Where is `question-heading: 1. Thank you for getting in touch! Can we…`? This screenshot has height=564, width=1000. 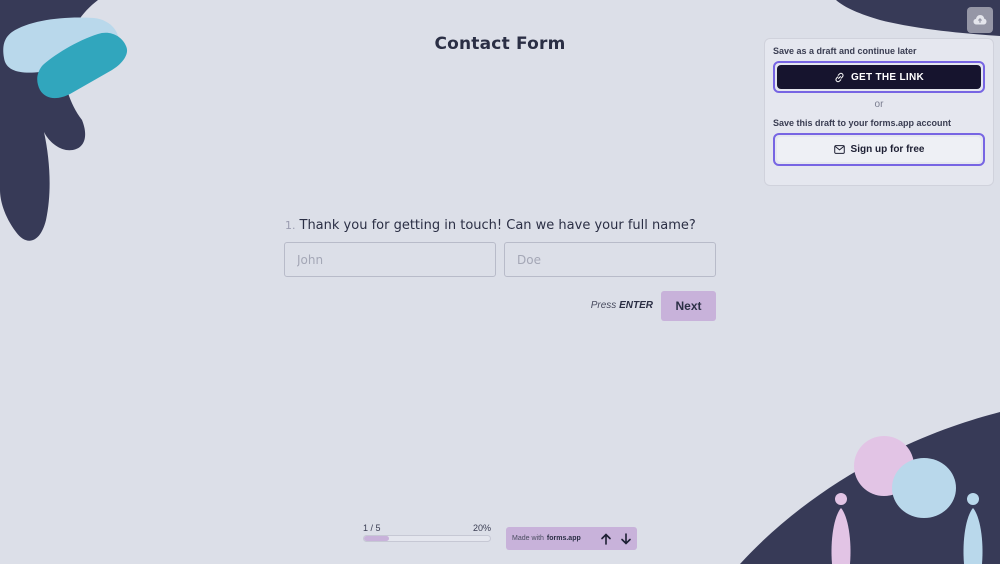
question-heading: 1. Thank you for getting in touch! Can we… is located at coordinates (505, 225).